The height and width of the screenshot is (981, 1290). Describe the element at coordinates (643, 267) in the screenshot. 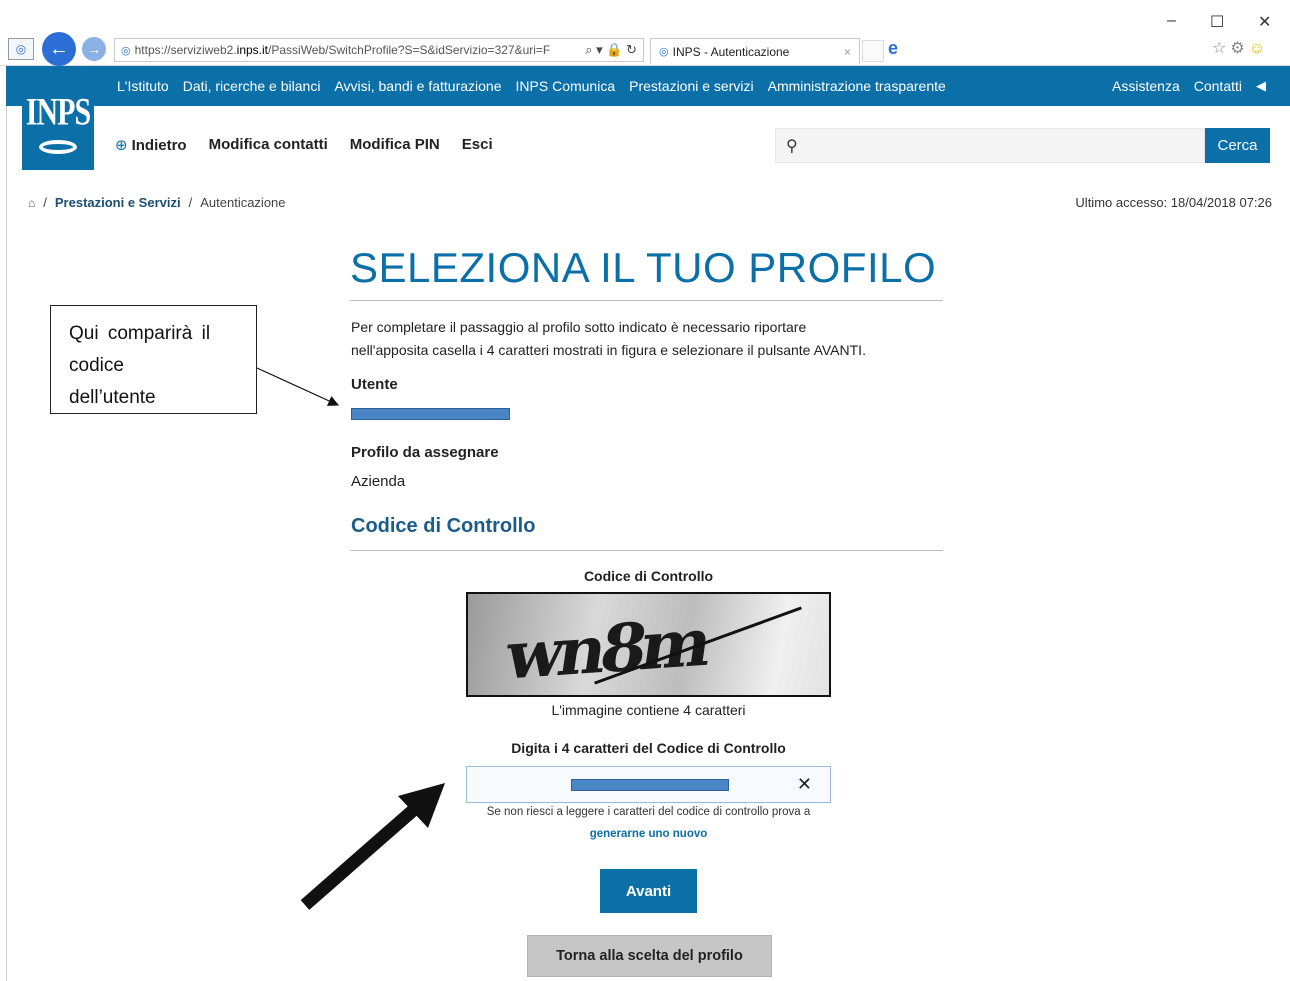

I see `page-title: SELEZIONA IL TUO PROFILO` at that location.